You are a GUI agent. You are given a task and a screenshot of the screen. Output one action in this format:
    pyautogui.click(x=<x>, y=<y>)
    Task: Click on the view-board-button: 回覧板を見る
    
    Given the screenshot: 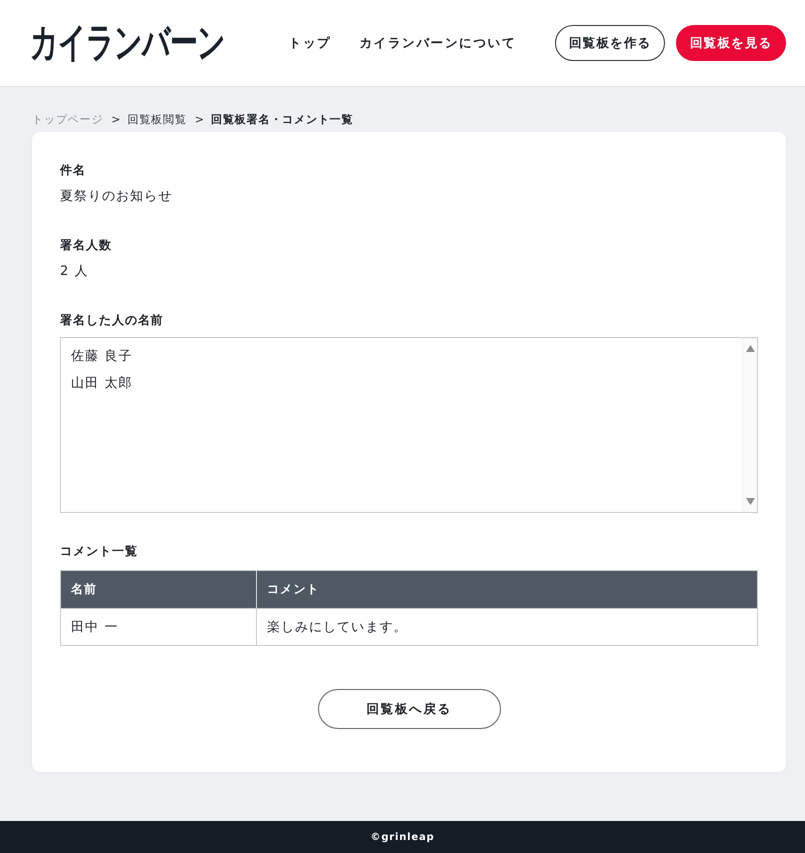 What is the action you would take?
    pyautogui.click(x=731, y=43)
    